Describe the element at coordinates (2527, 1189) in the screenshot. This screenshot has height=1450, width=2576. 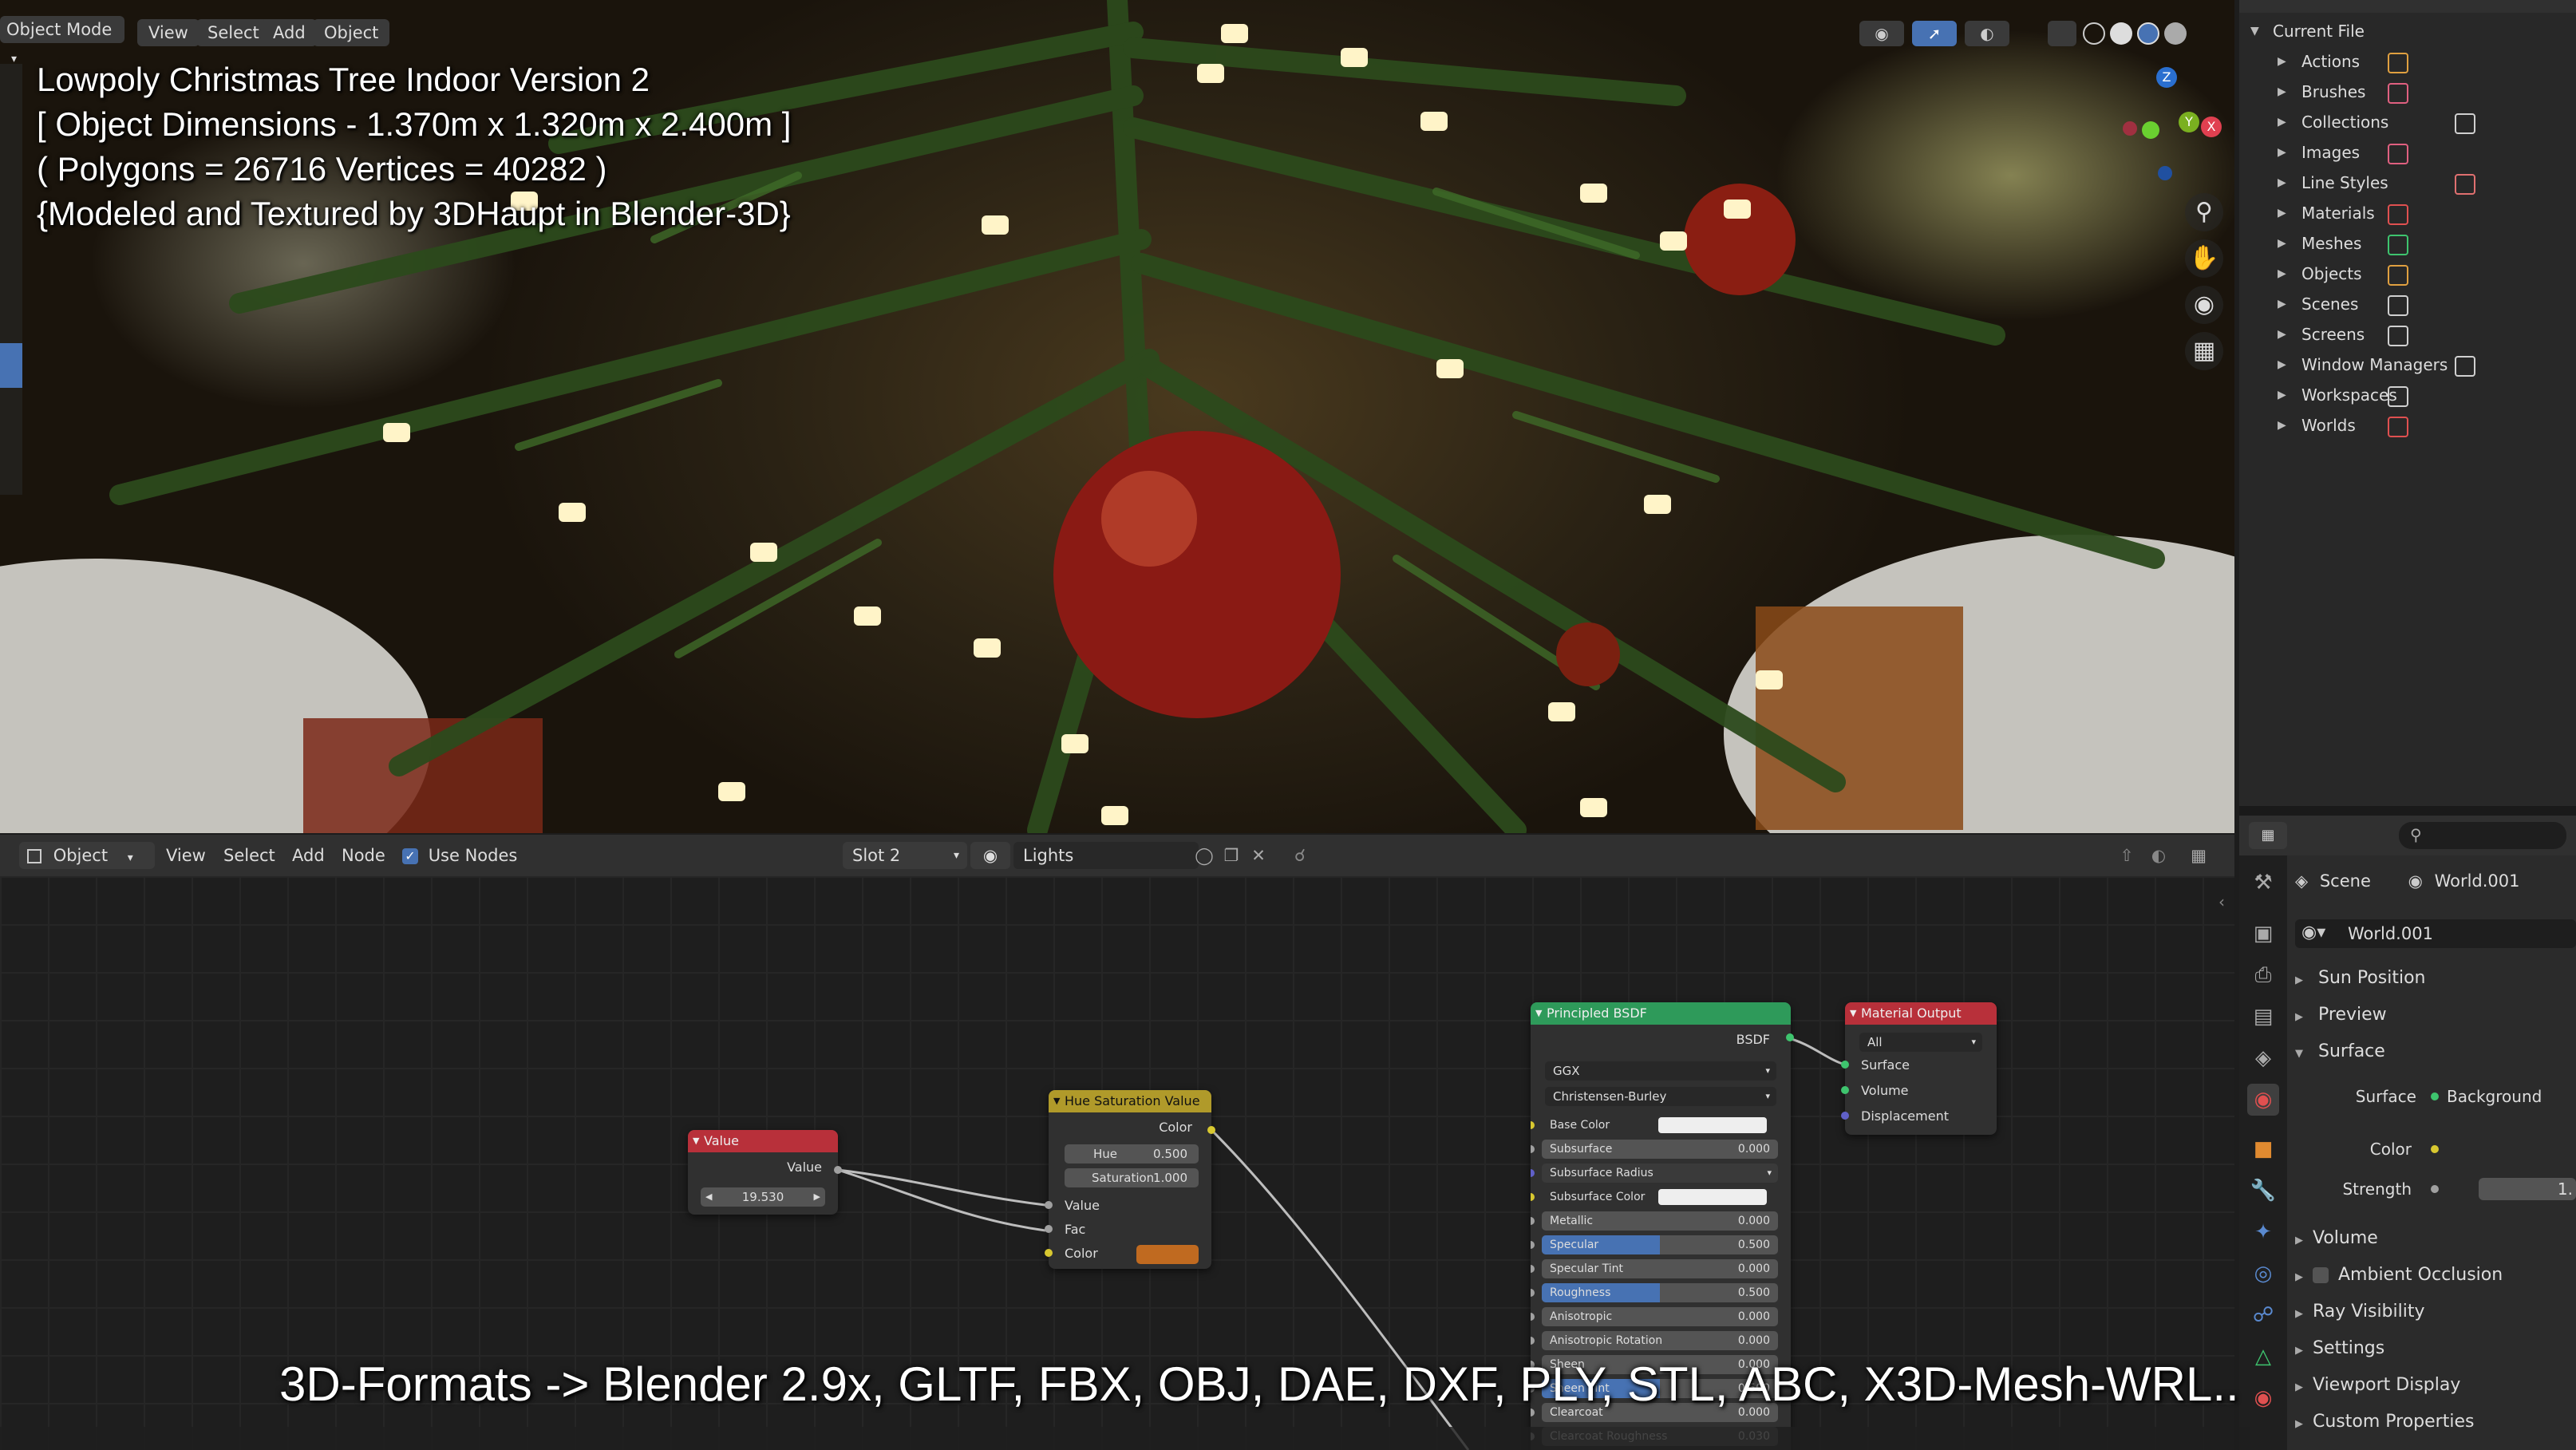
I see `strength-field: 1.` at that location.